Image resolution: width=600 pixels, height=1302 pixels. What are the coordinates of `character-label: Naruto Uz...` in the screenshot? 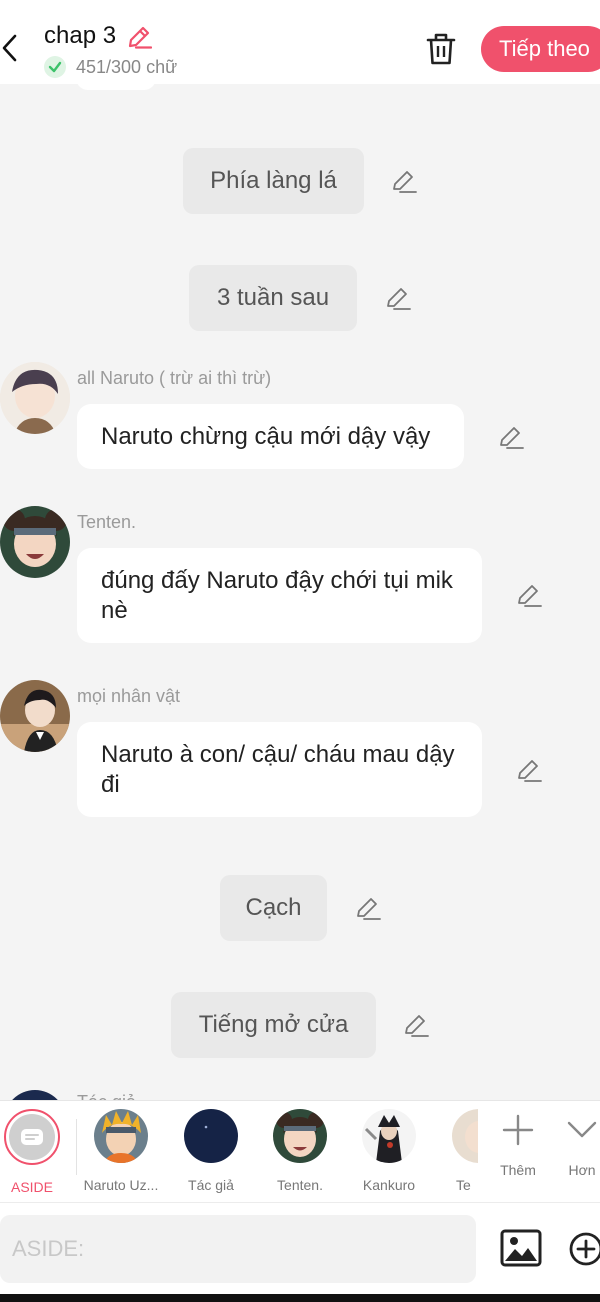 It's located at (121, 1185).